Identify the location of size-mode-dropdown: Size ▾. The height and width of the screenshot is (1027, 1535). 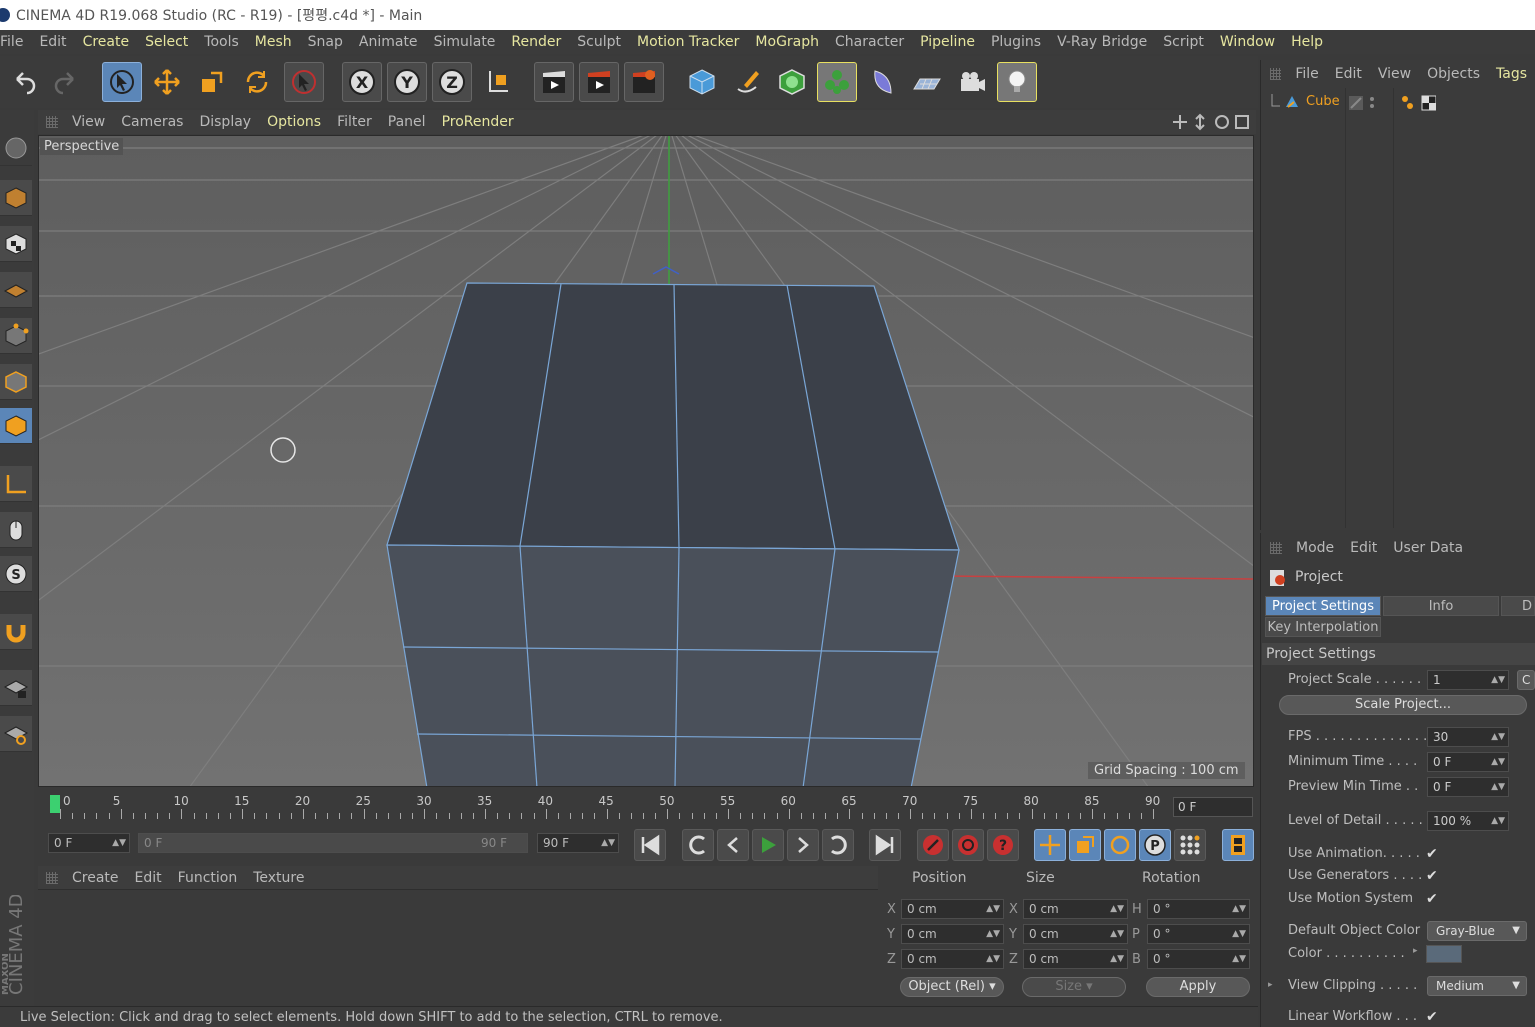
(1074, 987).